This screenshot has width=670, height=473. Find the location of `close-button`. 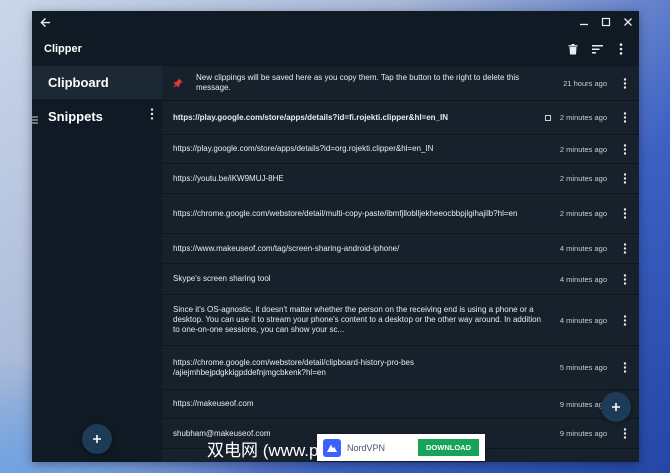

close-button is located at coordinates (628, 22).